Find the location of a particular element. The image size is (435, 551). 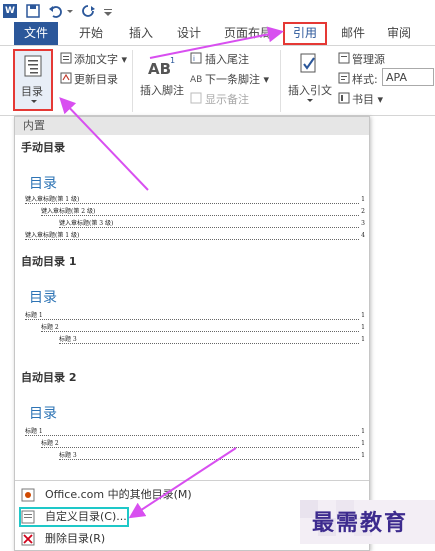

toc-entry-line: 键入章标题(第 1 级) 4 is located at coordinates (195, 236).